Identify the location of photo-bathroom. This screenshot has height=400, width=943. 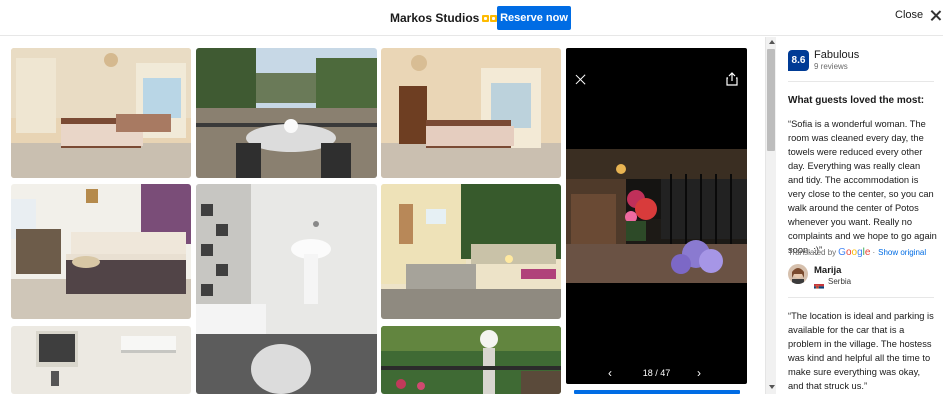
(286, 289).